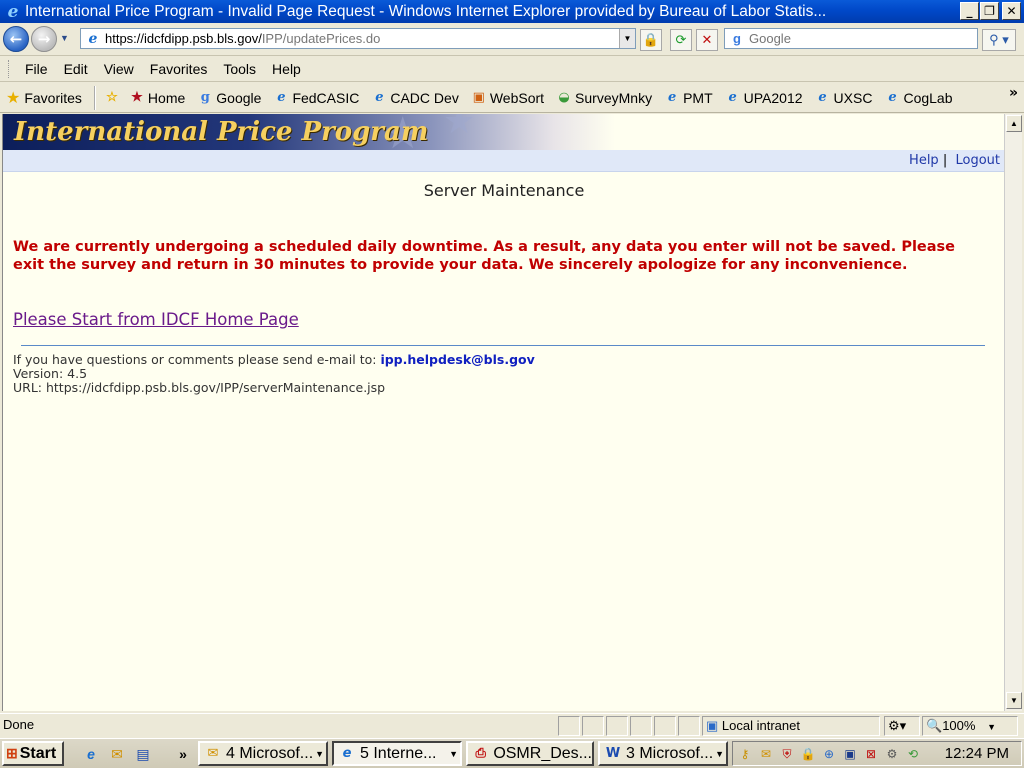 The width and height of the screenshot is (1024, 768). Describe the element at coordinates (663, 753) in the screenshot. I see `task-microsoft-word: W 3 Microsof... ▼` at that location.